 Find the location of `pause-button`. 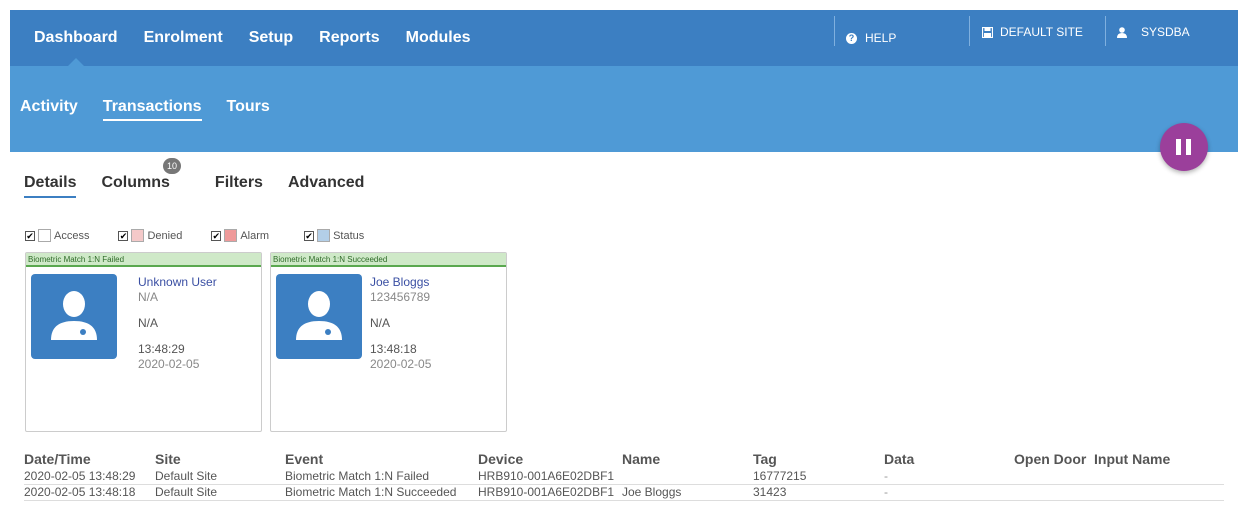

pause-button is located at coordinates (1184, 147).